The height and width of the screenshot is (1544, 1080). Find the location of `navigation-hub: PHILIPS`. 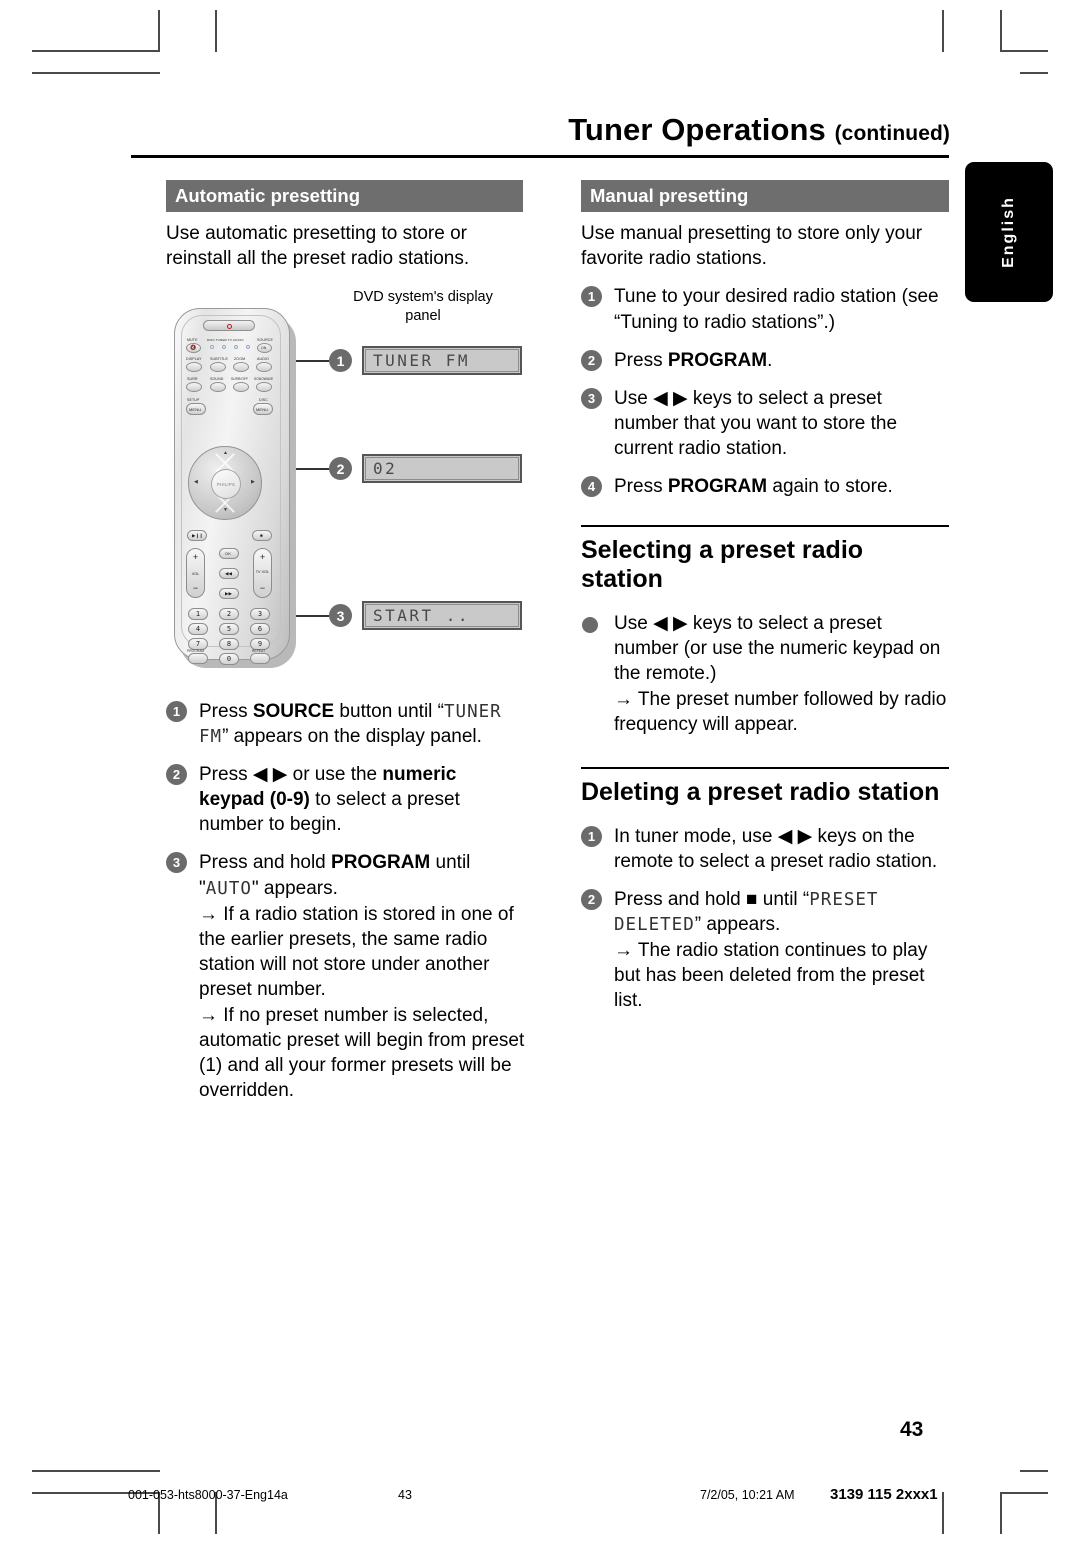

navigation-hub: PHILIPS is located at coordinates (226, 484).